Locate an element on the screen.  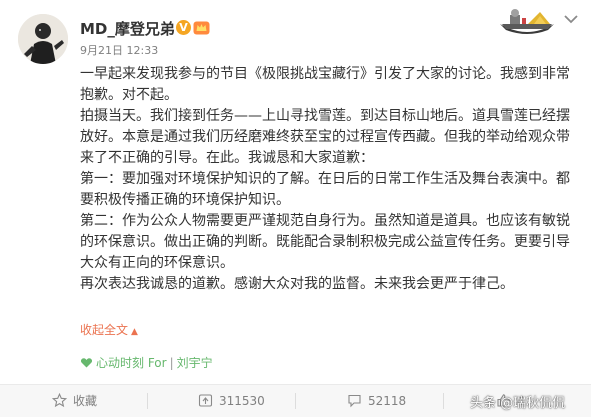
star-icon is located at coordinates (59, 400).